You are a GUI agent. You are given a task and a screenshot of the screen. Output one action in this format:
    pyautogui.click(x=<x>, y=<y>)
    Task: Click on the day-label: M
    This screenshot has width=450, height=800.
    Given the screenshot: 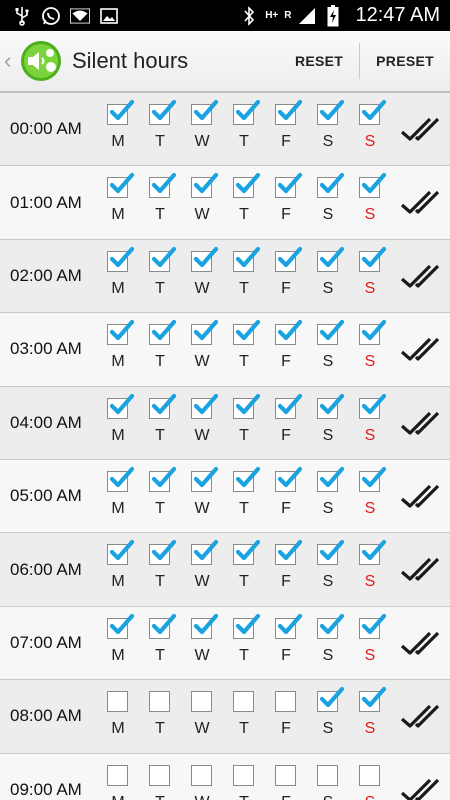 What is the action you would take?
    pyautogui.click(x=118, y=215)
    